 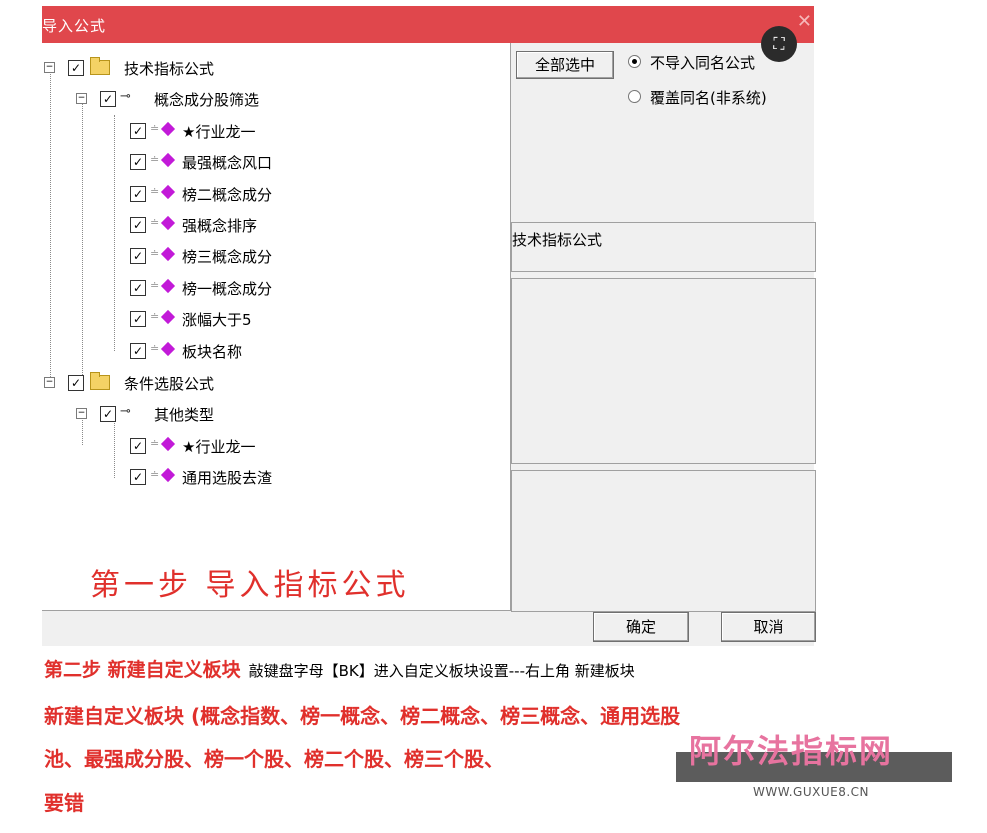 I want to click on cancel-button: 取消, so click(x=768, y=627).